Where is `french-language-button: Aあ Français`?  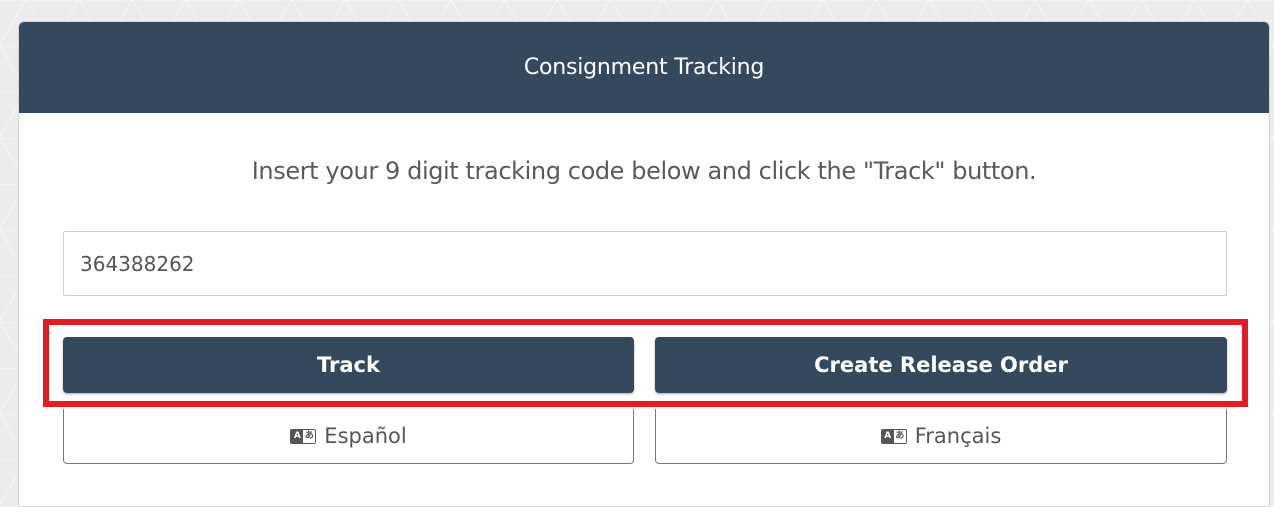 french-language-button: Aあ Français is located at coordinates (941, 436).